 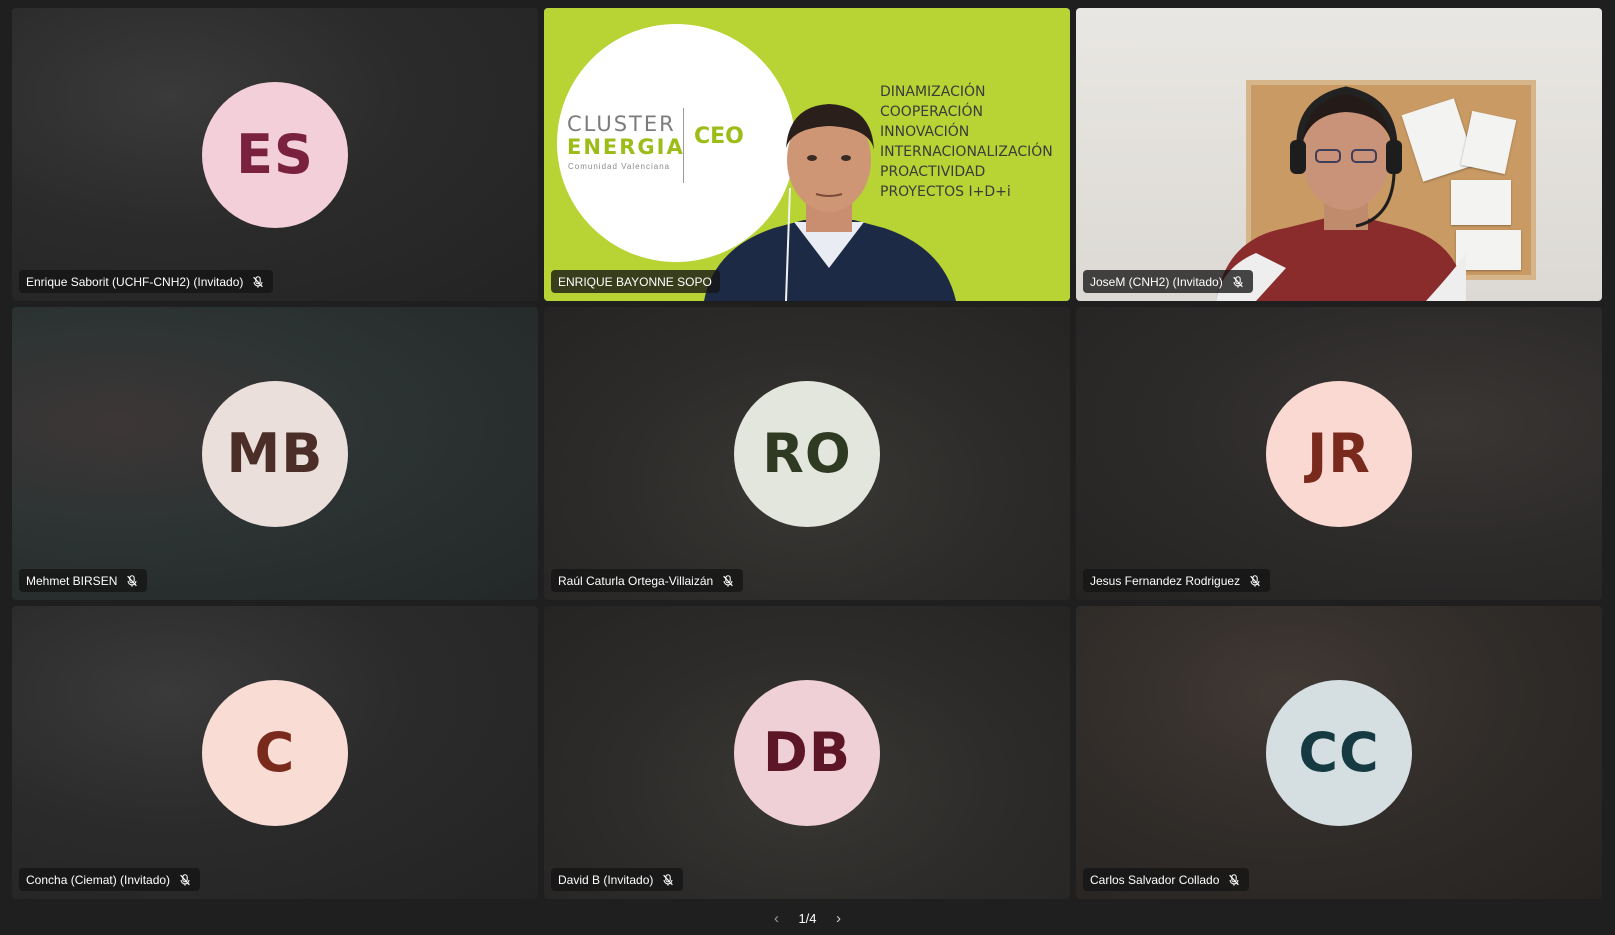 I want to click on participant-tile: JR Jesus Fernandez Rodriguez, so click(x=1339, y=453).